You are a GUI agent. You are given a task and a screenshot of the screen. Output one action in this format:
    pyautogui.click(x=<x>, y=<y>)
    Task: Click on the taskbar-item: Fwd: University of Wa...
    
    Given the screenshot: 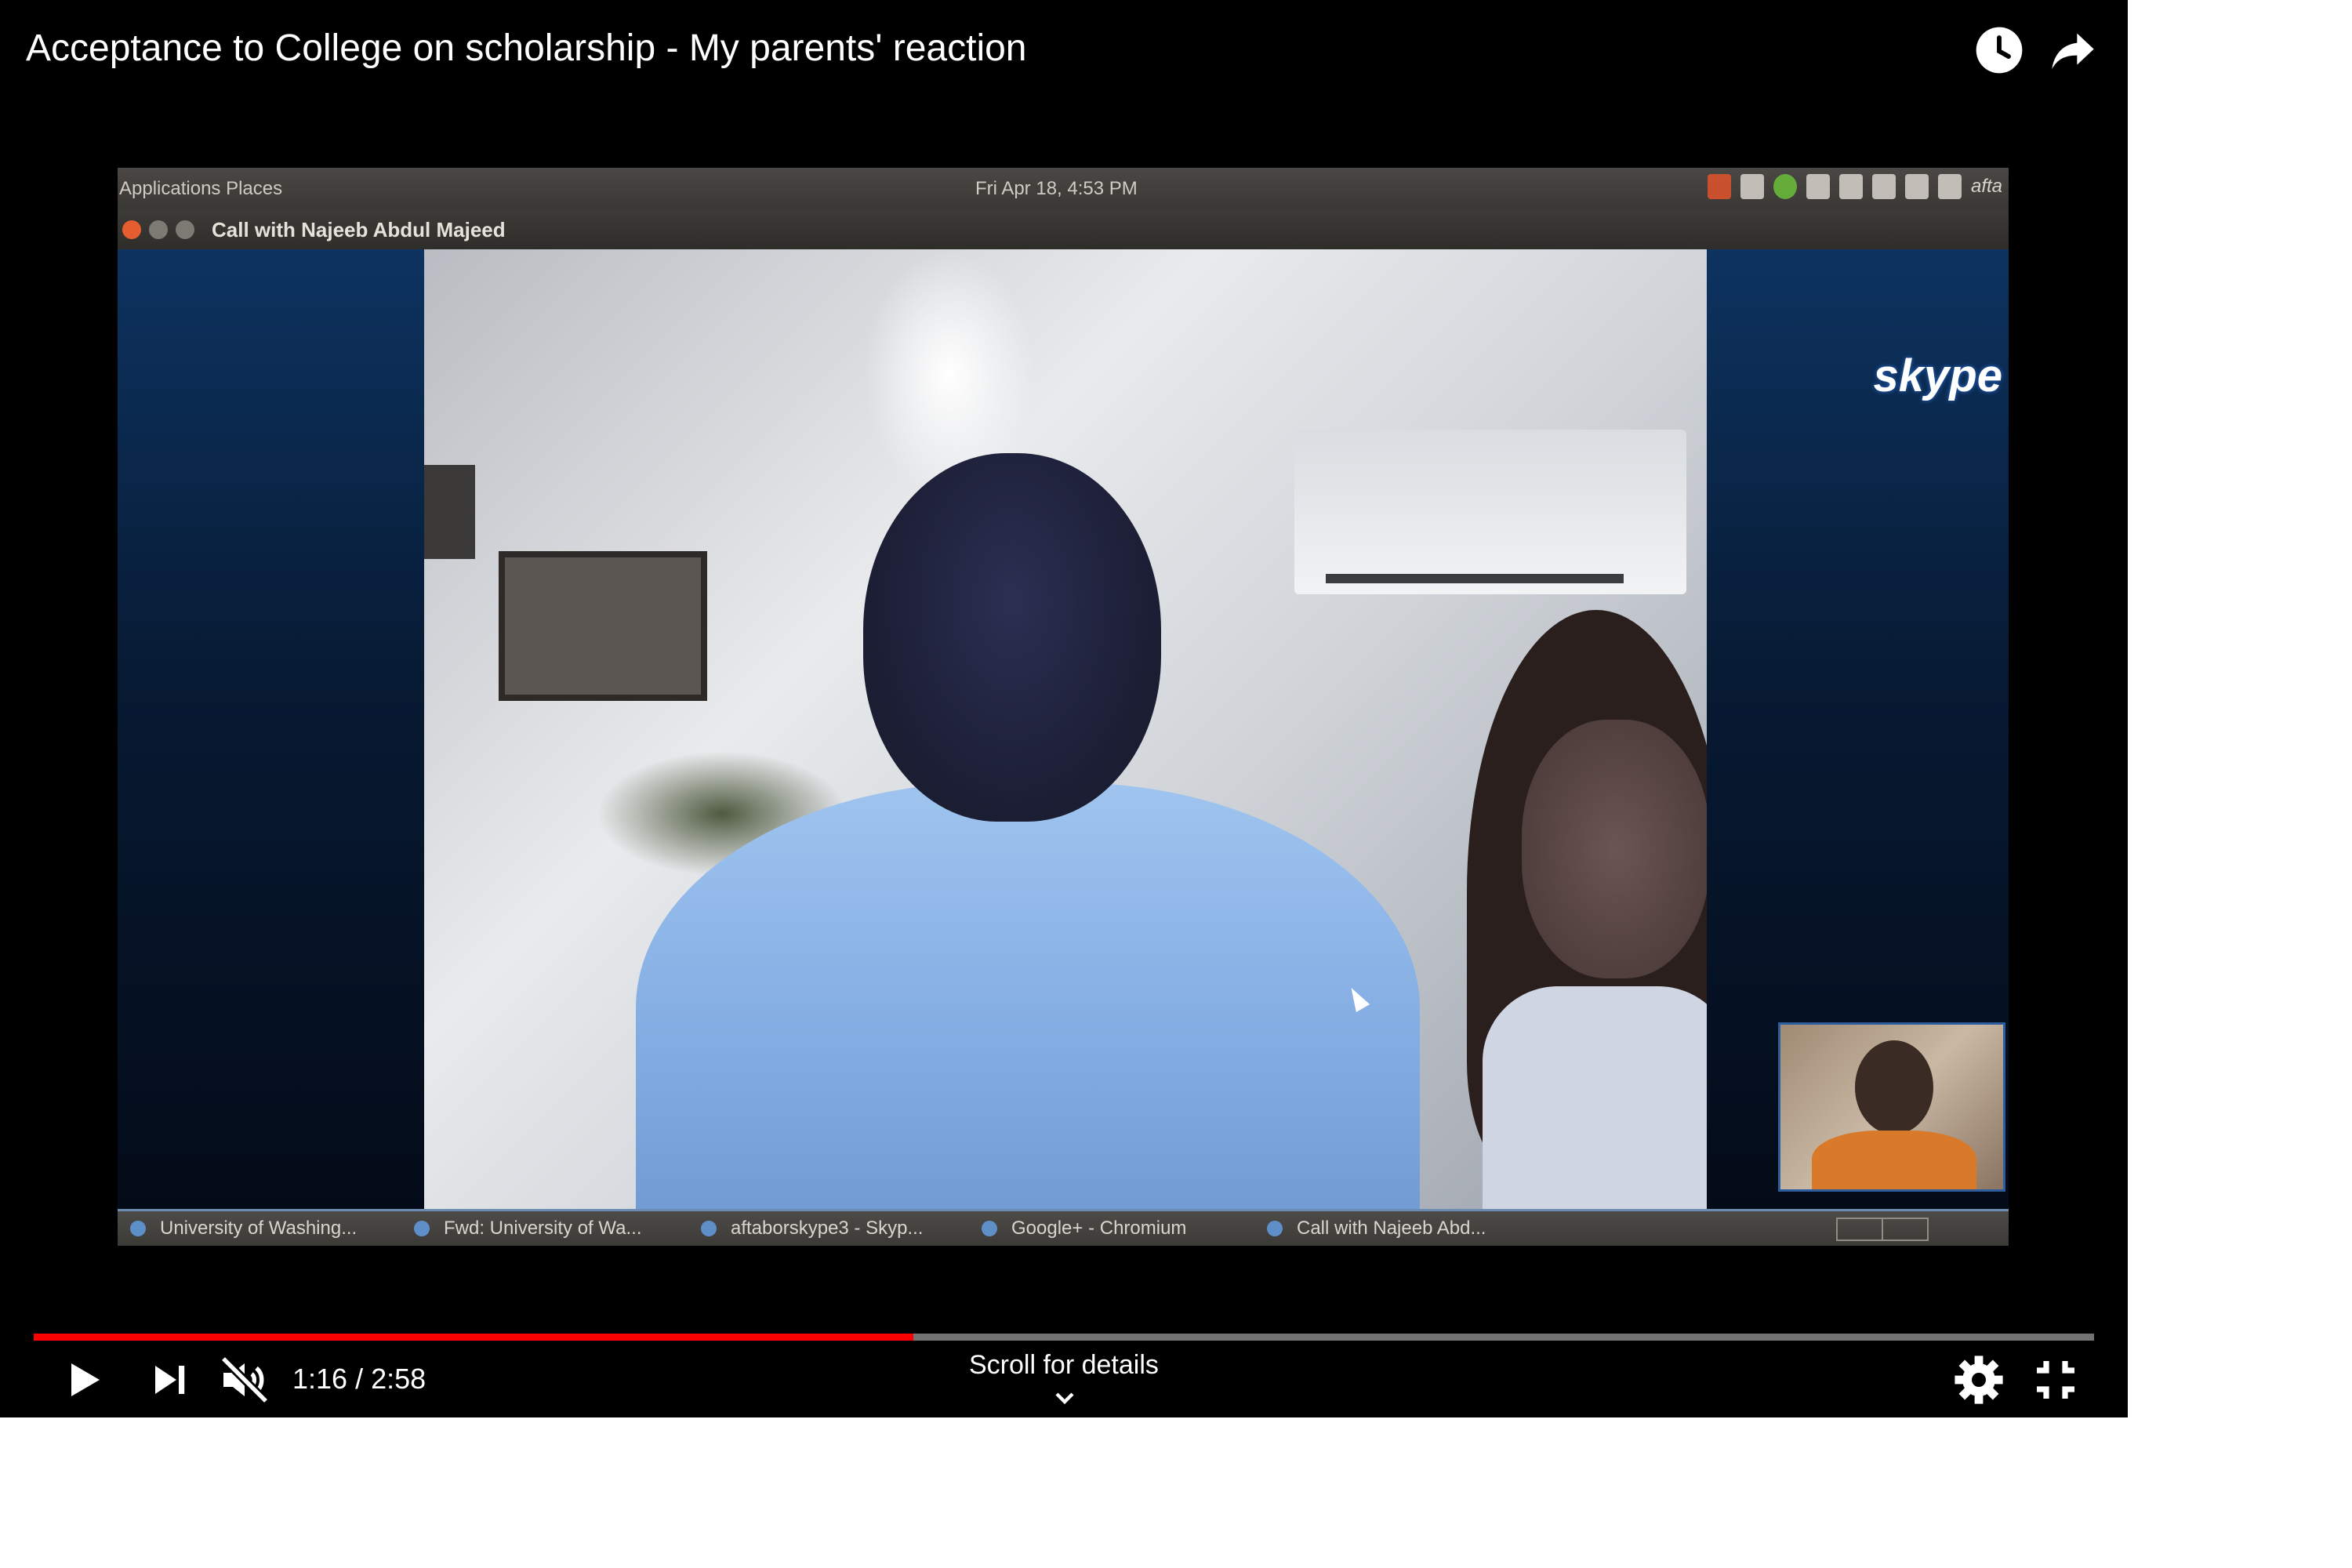 What is the action you would take?
    pyautogui.click(x=528, y=1229)
    